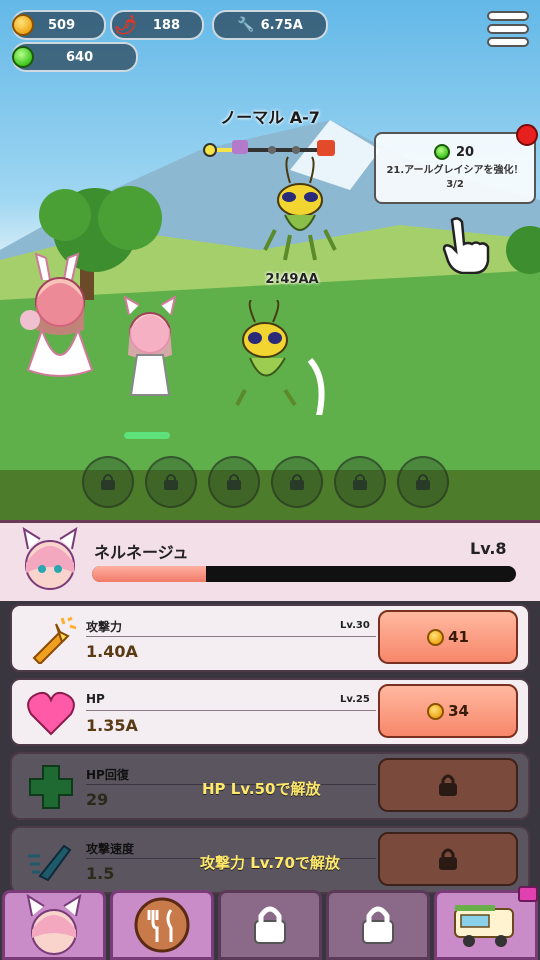  I want to click on quest-reward: 20, so click(454, 152).